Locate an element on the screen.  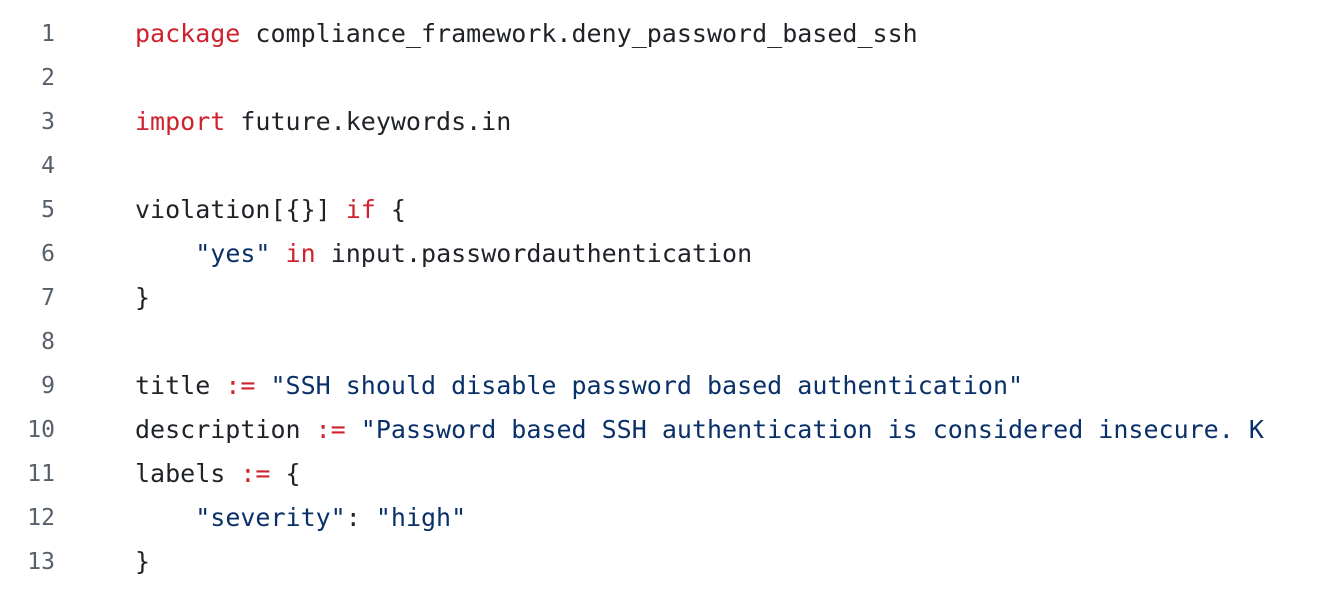
plain-token: : is located at coordinates (360, 517).